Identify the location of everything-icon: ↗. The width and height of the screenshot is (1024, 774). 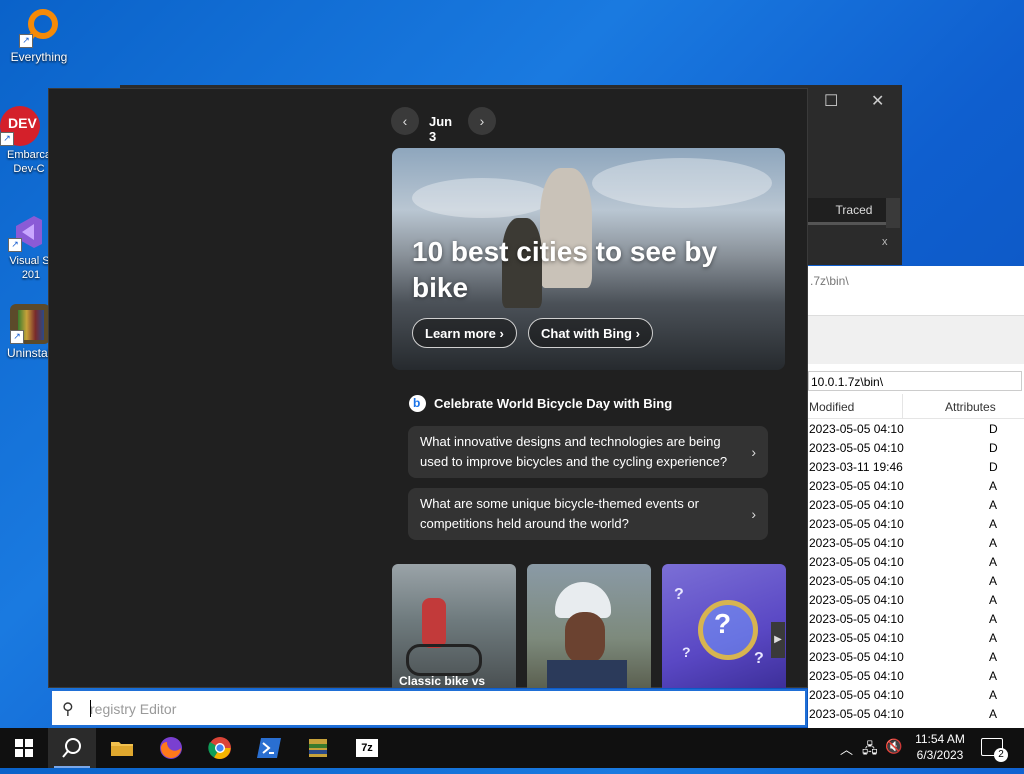
(39, 28).